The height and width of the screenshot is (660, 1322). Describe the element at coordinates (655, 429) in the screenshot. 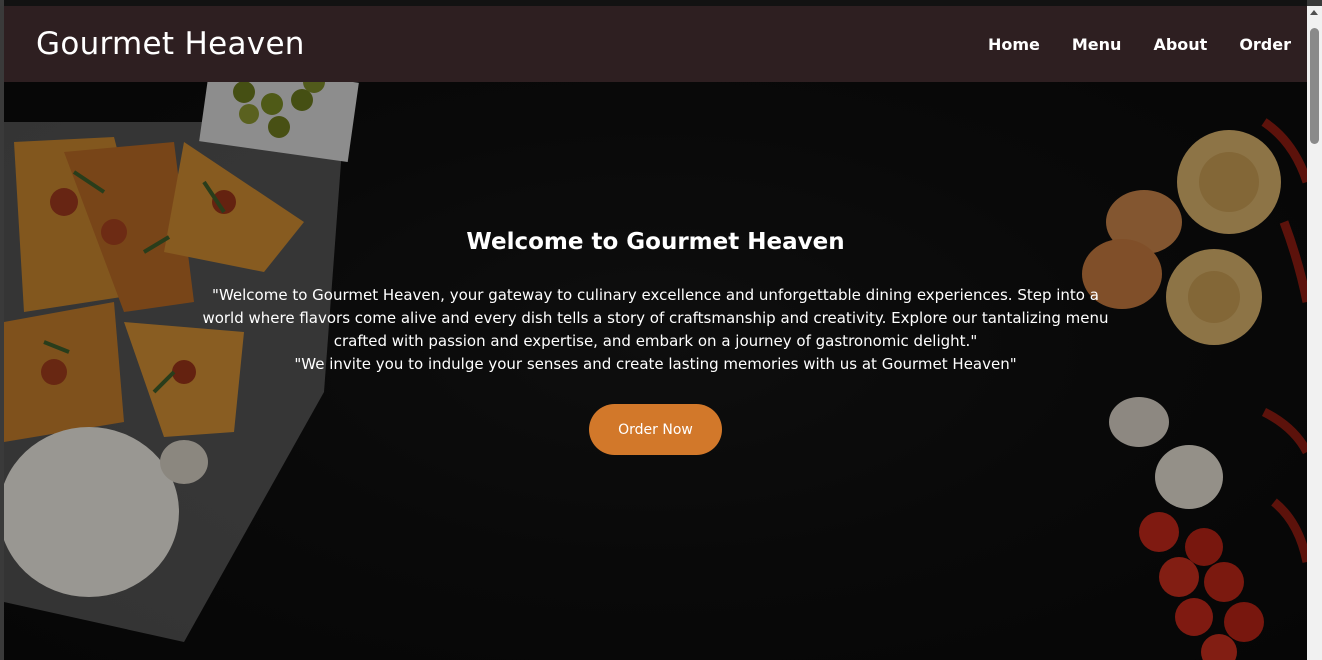

I see `order-now-button: Order Now` at that location.